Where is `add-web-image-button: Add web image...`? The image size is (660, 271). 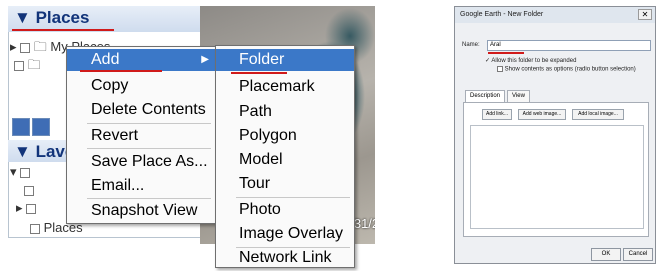
add-web-image-button: Add web image... is located at coordinates (542, 114).